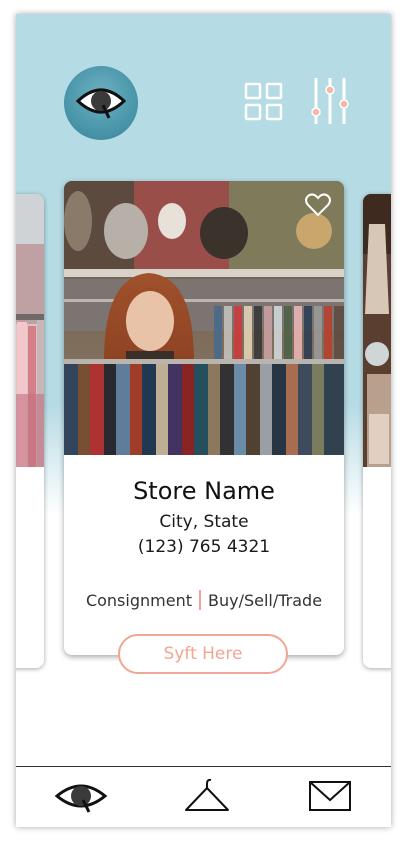 This screenshot has width=407, height=844. What do you see at coordinates (265, 600) in the screenshot?
I see `tag-buy-sell-trade: Buy/Sell/Trade` at bounding box center [265, 600].